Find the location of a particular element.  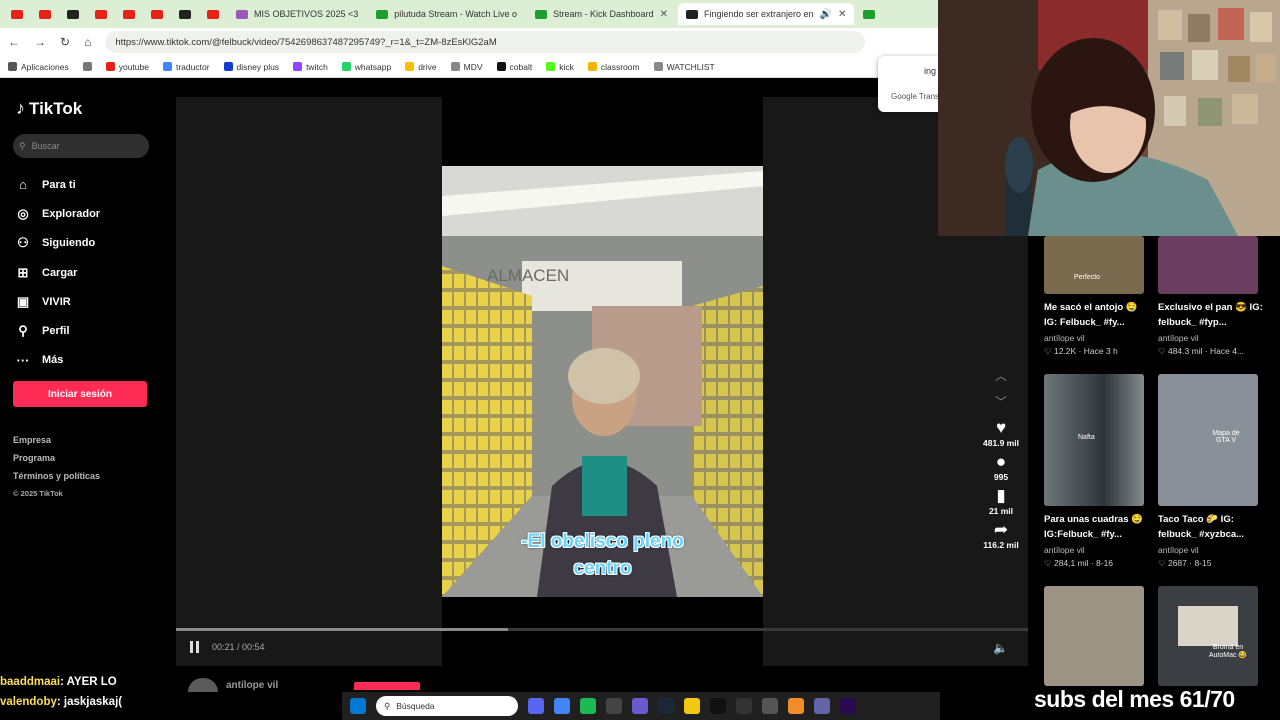

tab-kick-dashboard: Stream - Kick Dashboard ✕ is located at coordinates (601, 14).